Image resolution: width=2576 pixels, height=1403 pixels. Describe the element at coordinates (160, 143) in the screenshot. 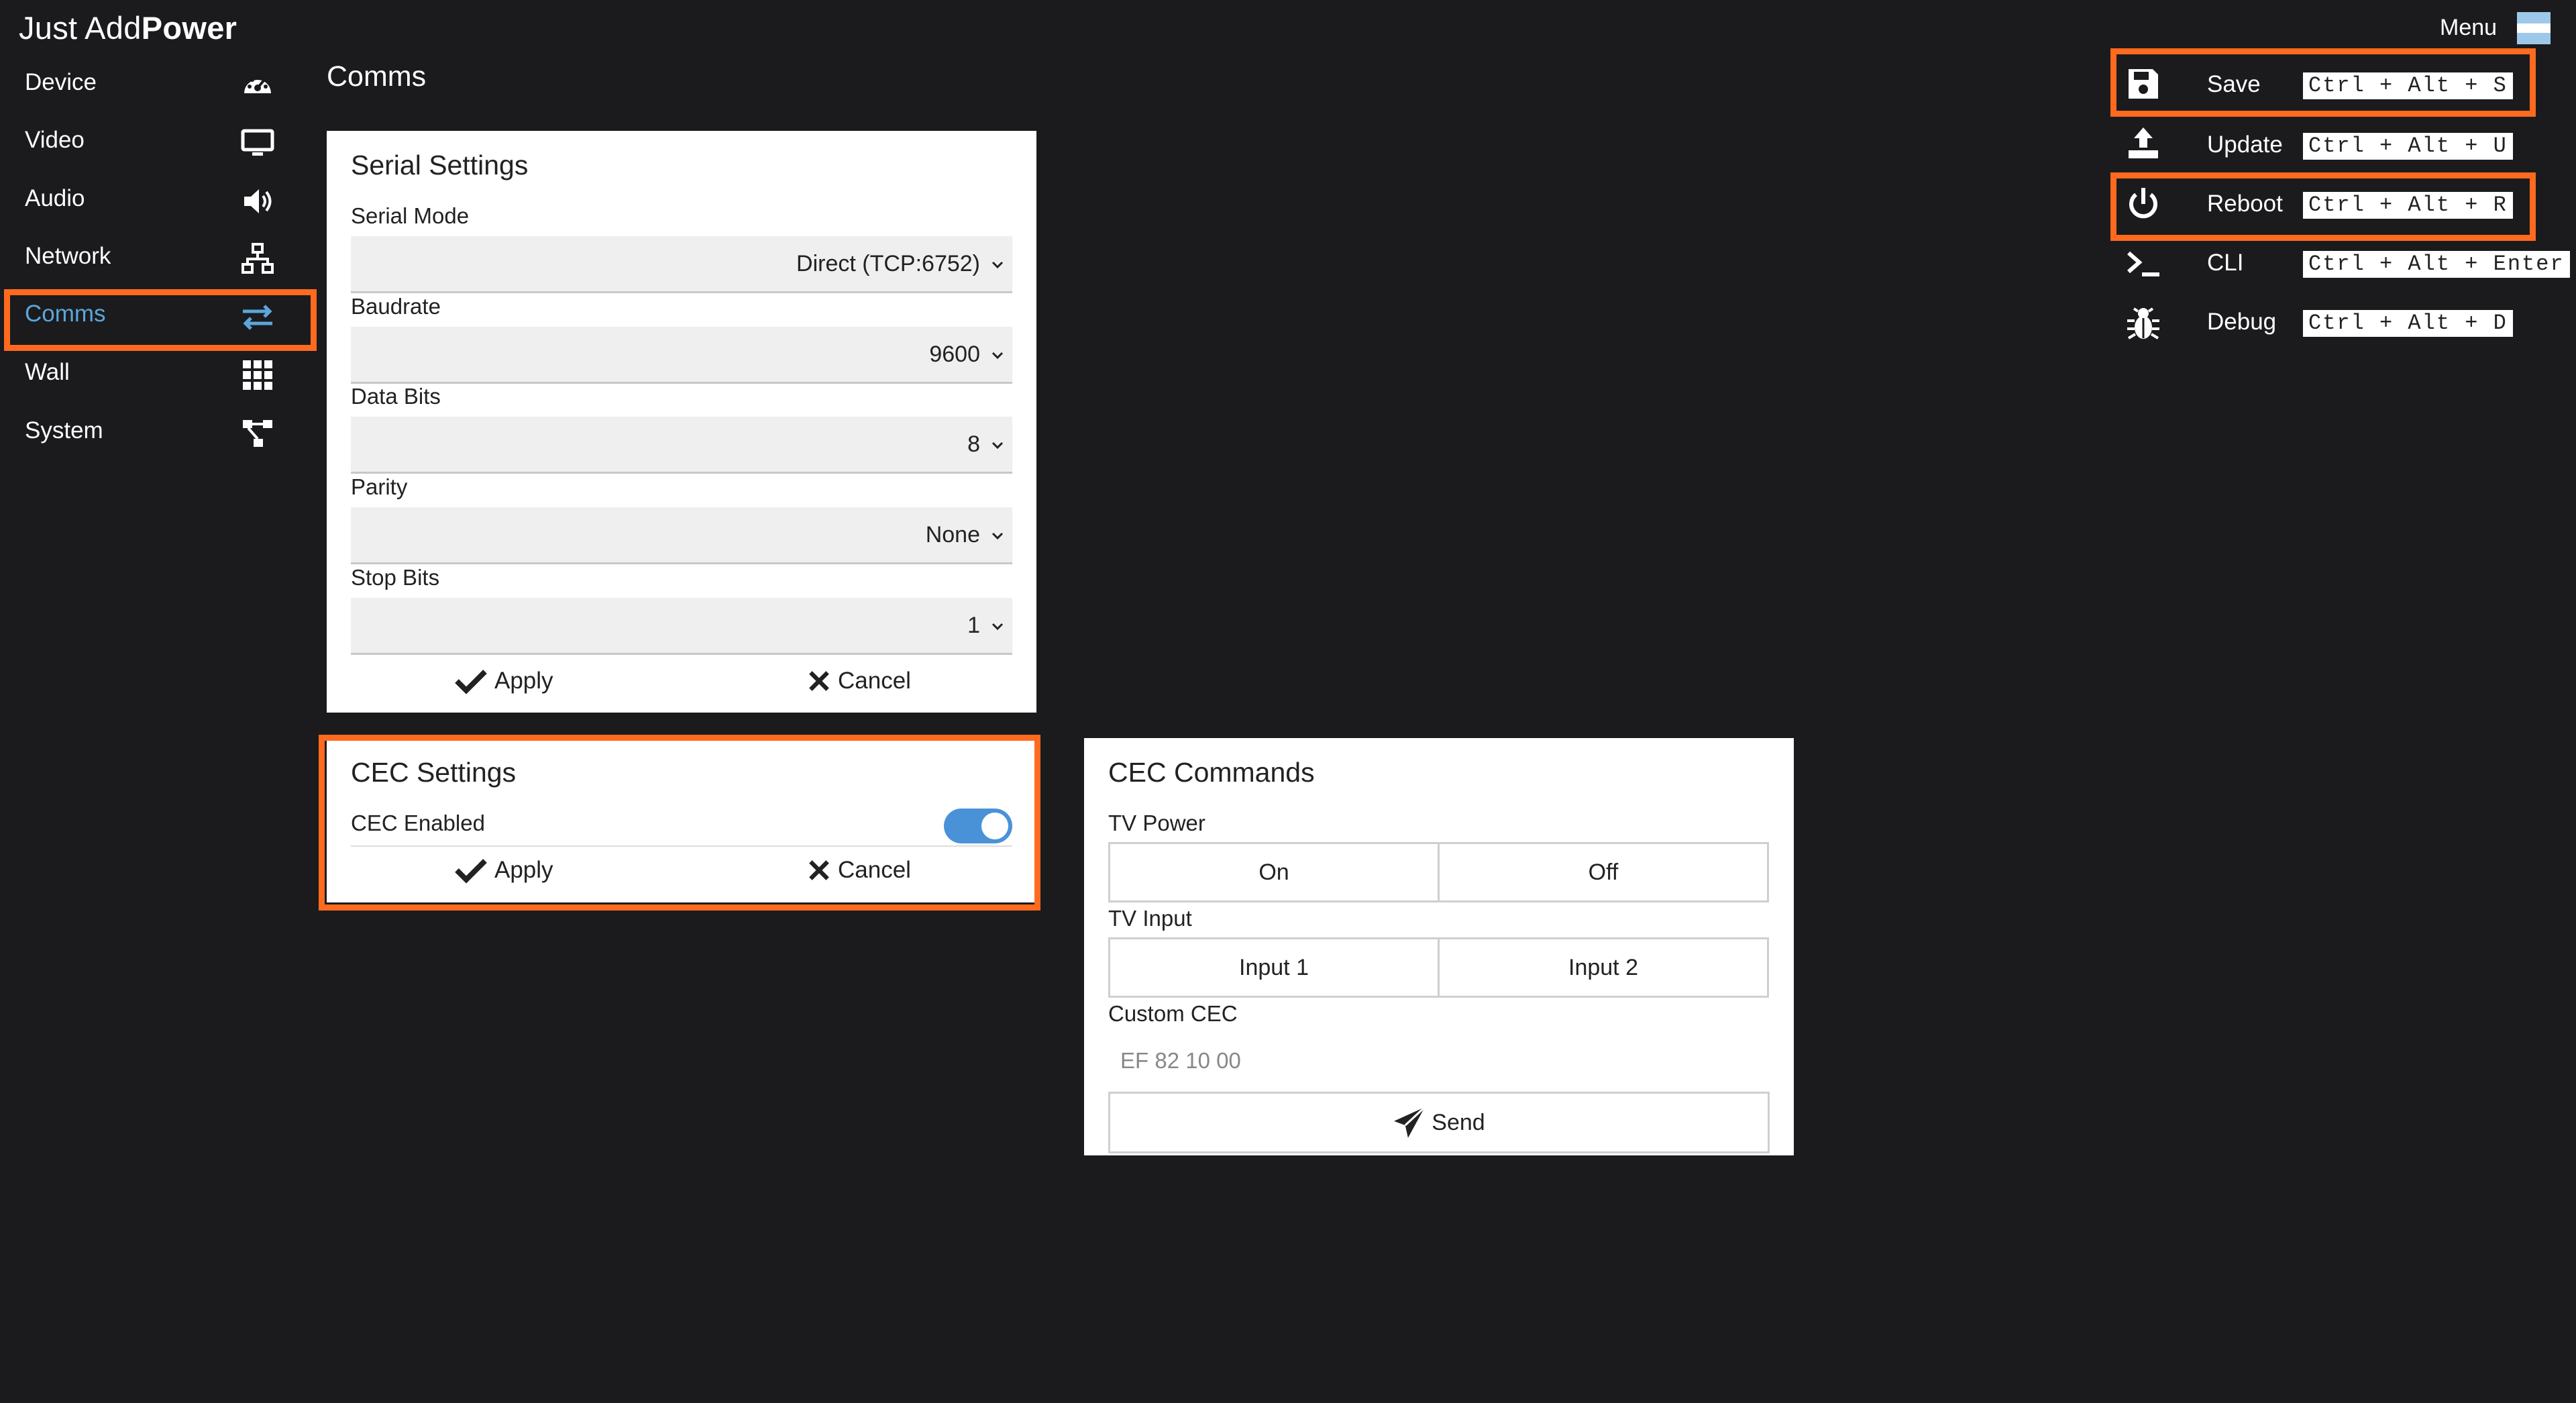

I see `sidebar-item-video: Video` at that location.